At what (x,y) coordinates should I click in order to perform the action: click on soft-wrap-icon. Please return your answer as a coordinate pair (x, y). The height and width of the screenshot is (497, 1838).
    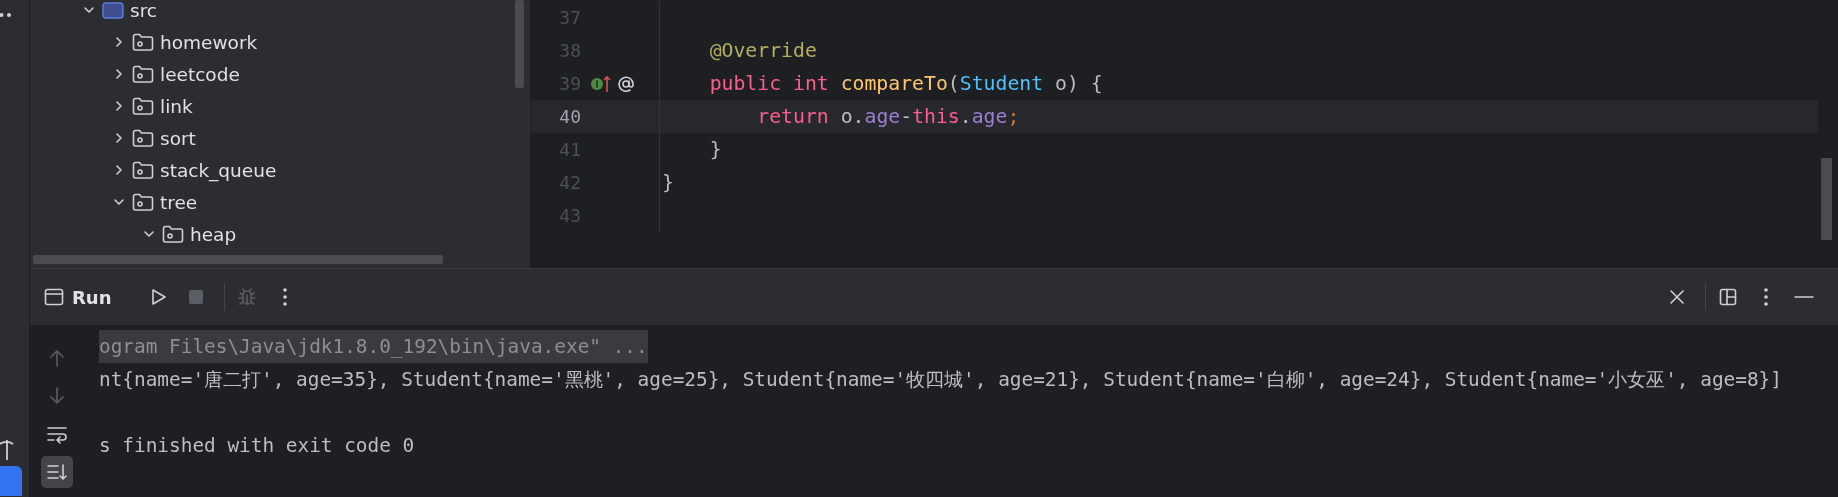
    Looking at the image, I should click on (57, 434).